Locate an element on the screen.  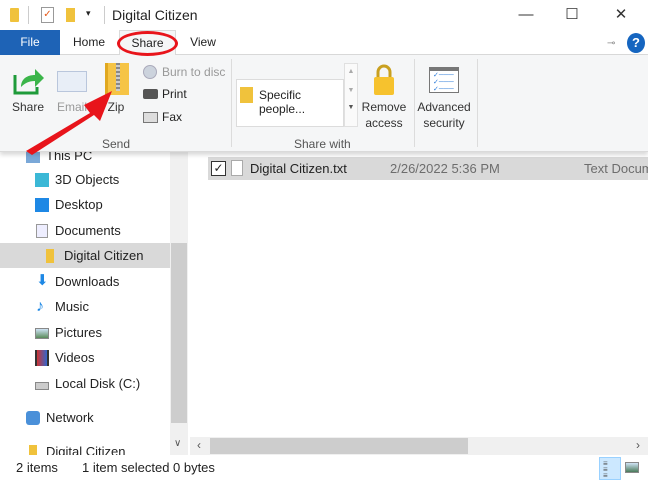
advanced-security-button: ✓─── ✓─── ✓─── Advanced security is located at coordinates (444, 98).